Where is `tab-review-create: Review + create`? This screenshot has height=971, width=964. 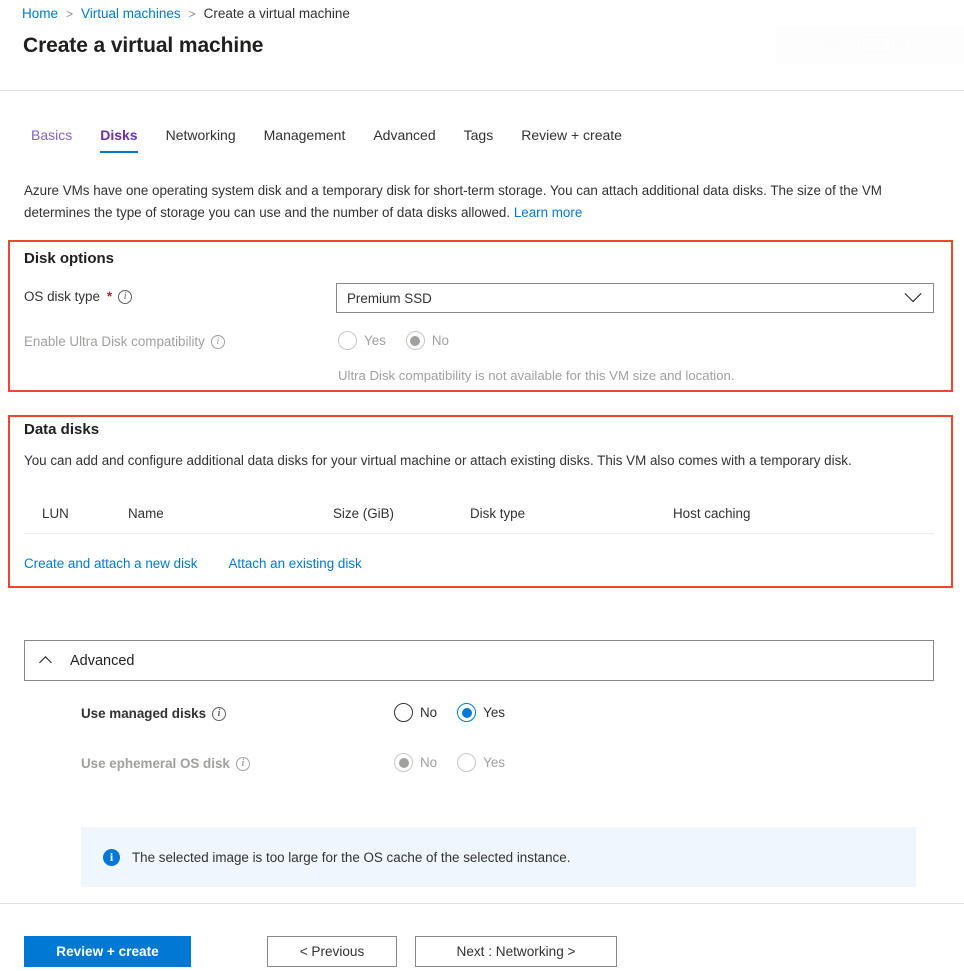 tab-review-create: Review + create is located at coordinates (571, 139).